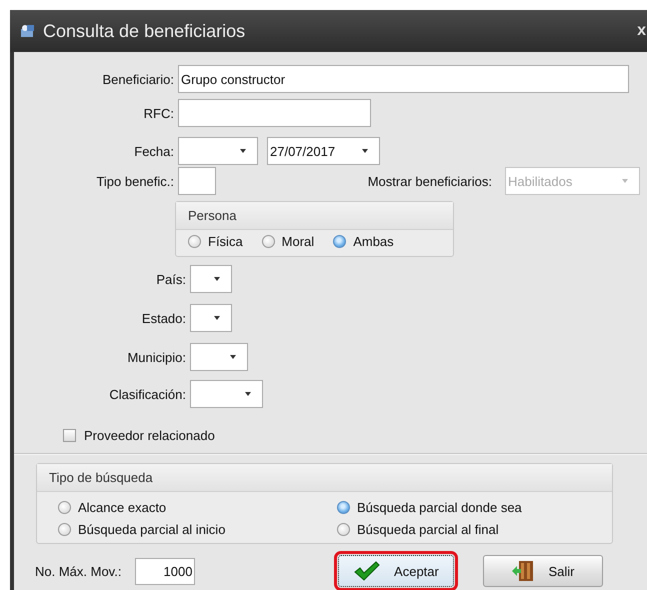 Image resolution: width=647 pixels, height=590 pixels. Describe the element at coordinates (27, 31) in the screenshot. I see `app-icon` at that location.